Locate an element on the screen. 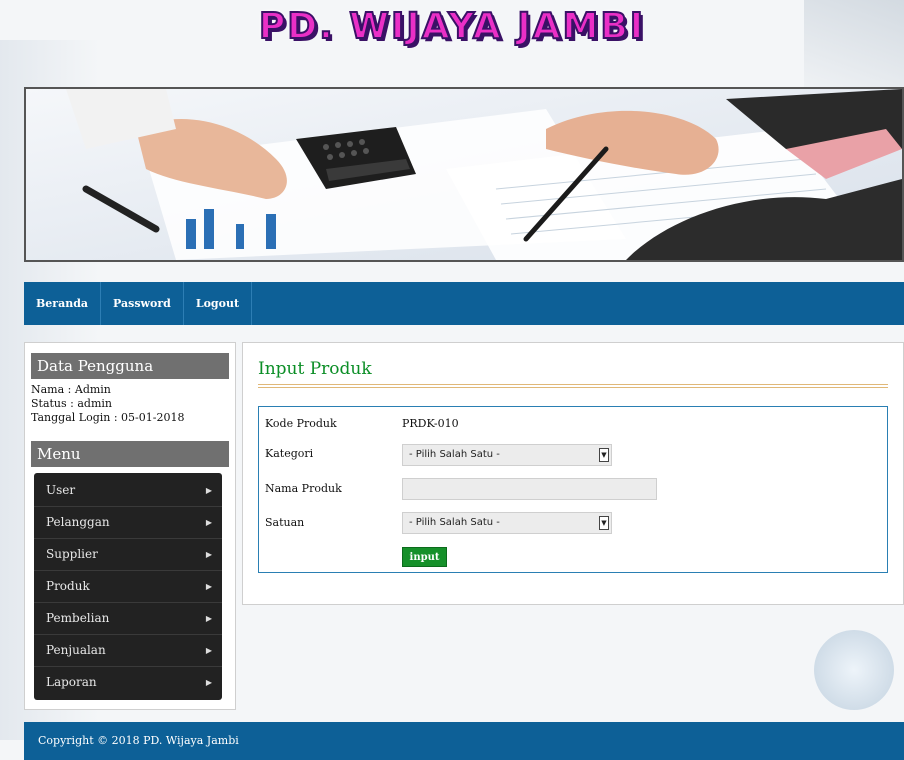  kategori-selected: - Pilih Salah Satu - is located at coordinates (454, 454).